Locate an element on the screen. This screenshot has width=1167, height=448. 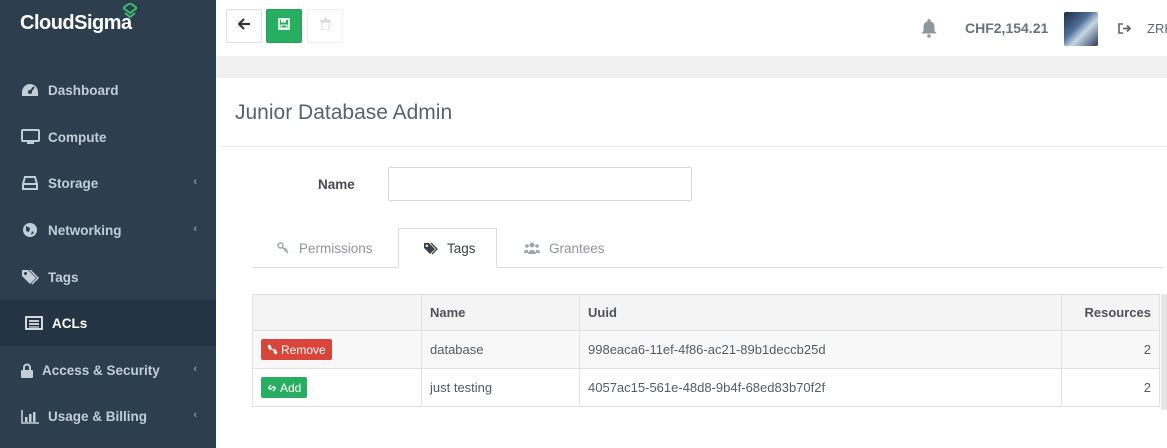
back-button is located at coordinates (244, 26).